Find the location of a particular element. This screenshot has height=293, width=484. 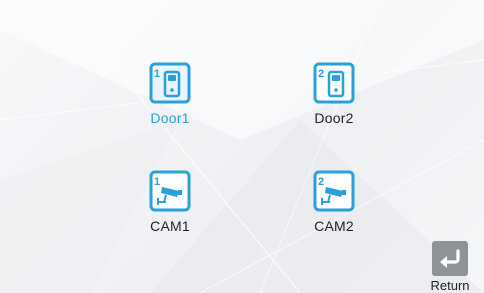

door-station-icon: 1 is located at coordinates (170, 83).